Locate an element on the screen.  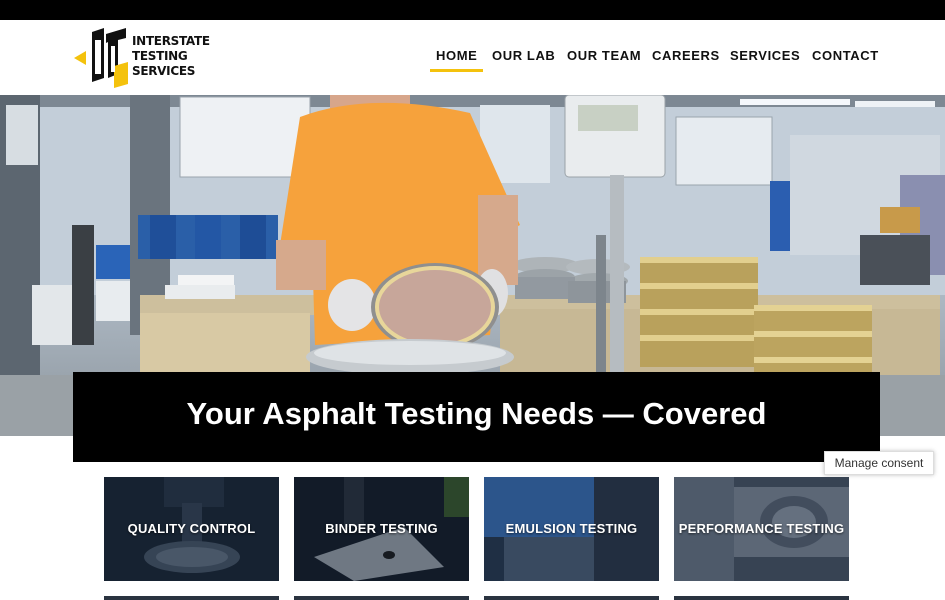
service-tile-label: PERFORMANCE TESTING is located at coordinates (761, 528).